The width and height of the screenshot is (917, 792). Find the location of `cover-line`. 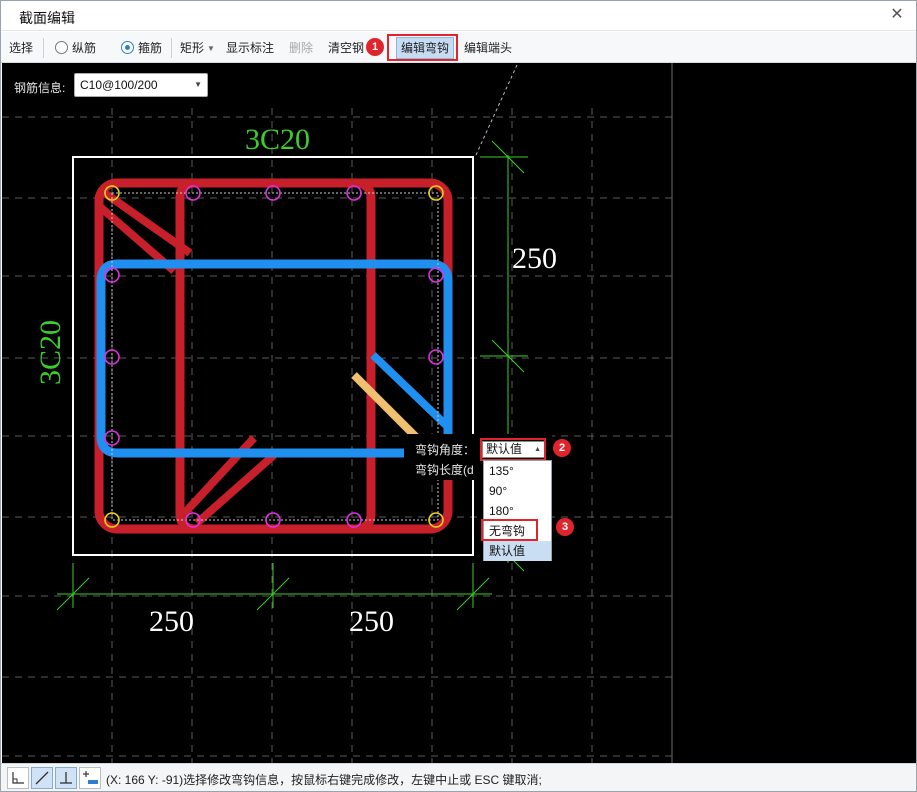

cover-line is located at coordinates (275, 356).